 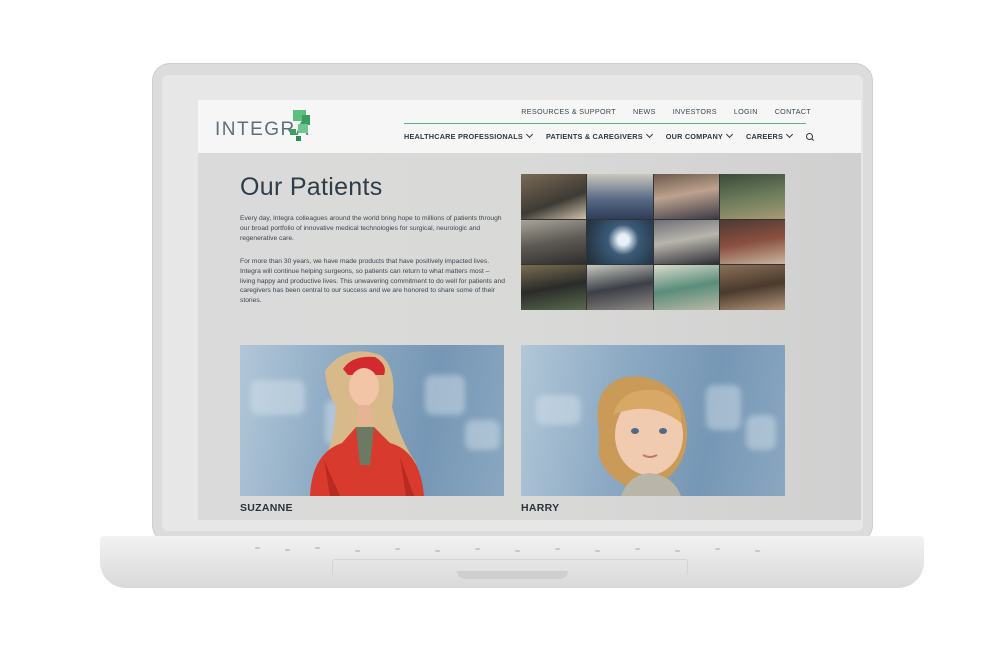 I want to click on nav-contact: CONTACT, so click(x=793, y=111).